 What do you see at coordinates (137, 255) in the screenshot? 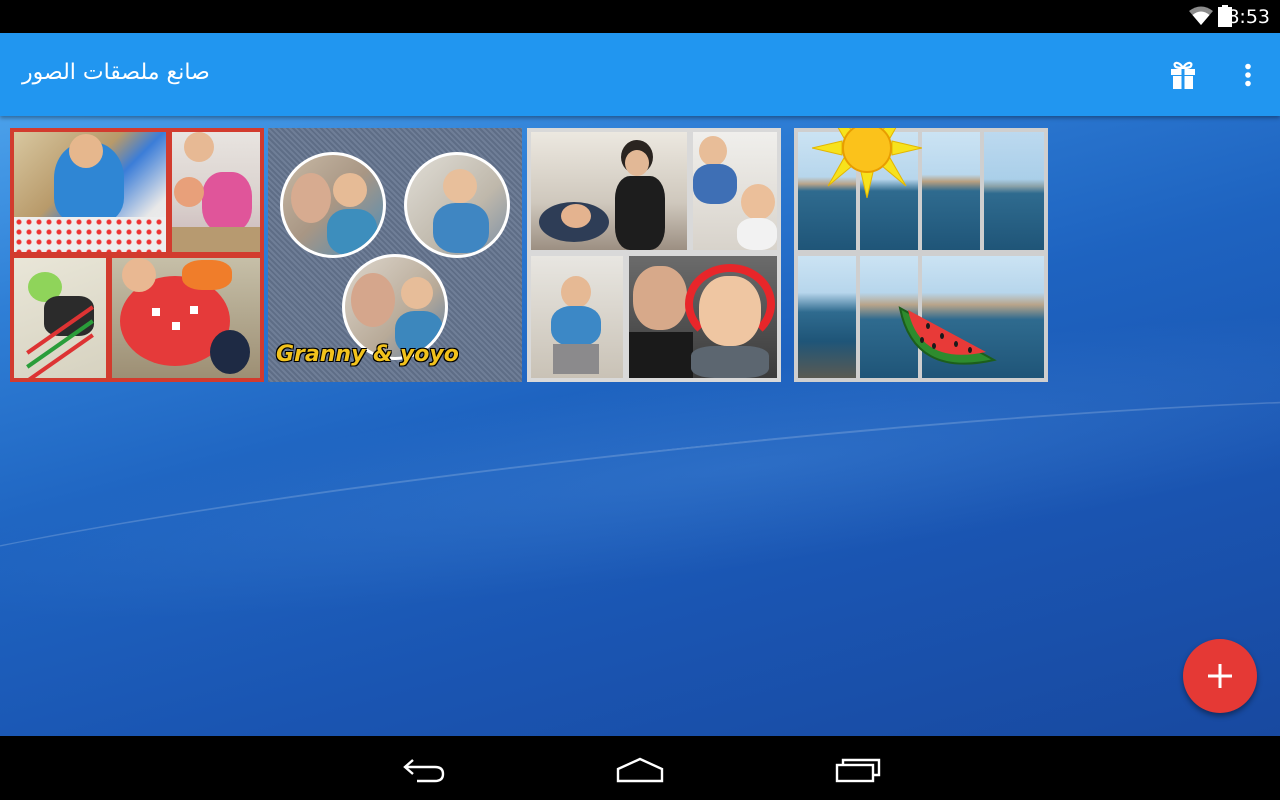
I see `collage-kids-playing` at bounding box center [137, 255].